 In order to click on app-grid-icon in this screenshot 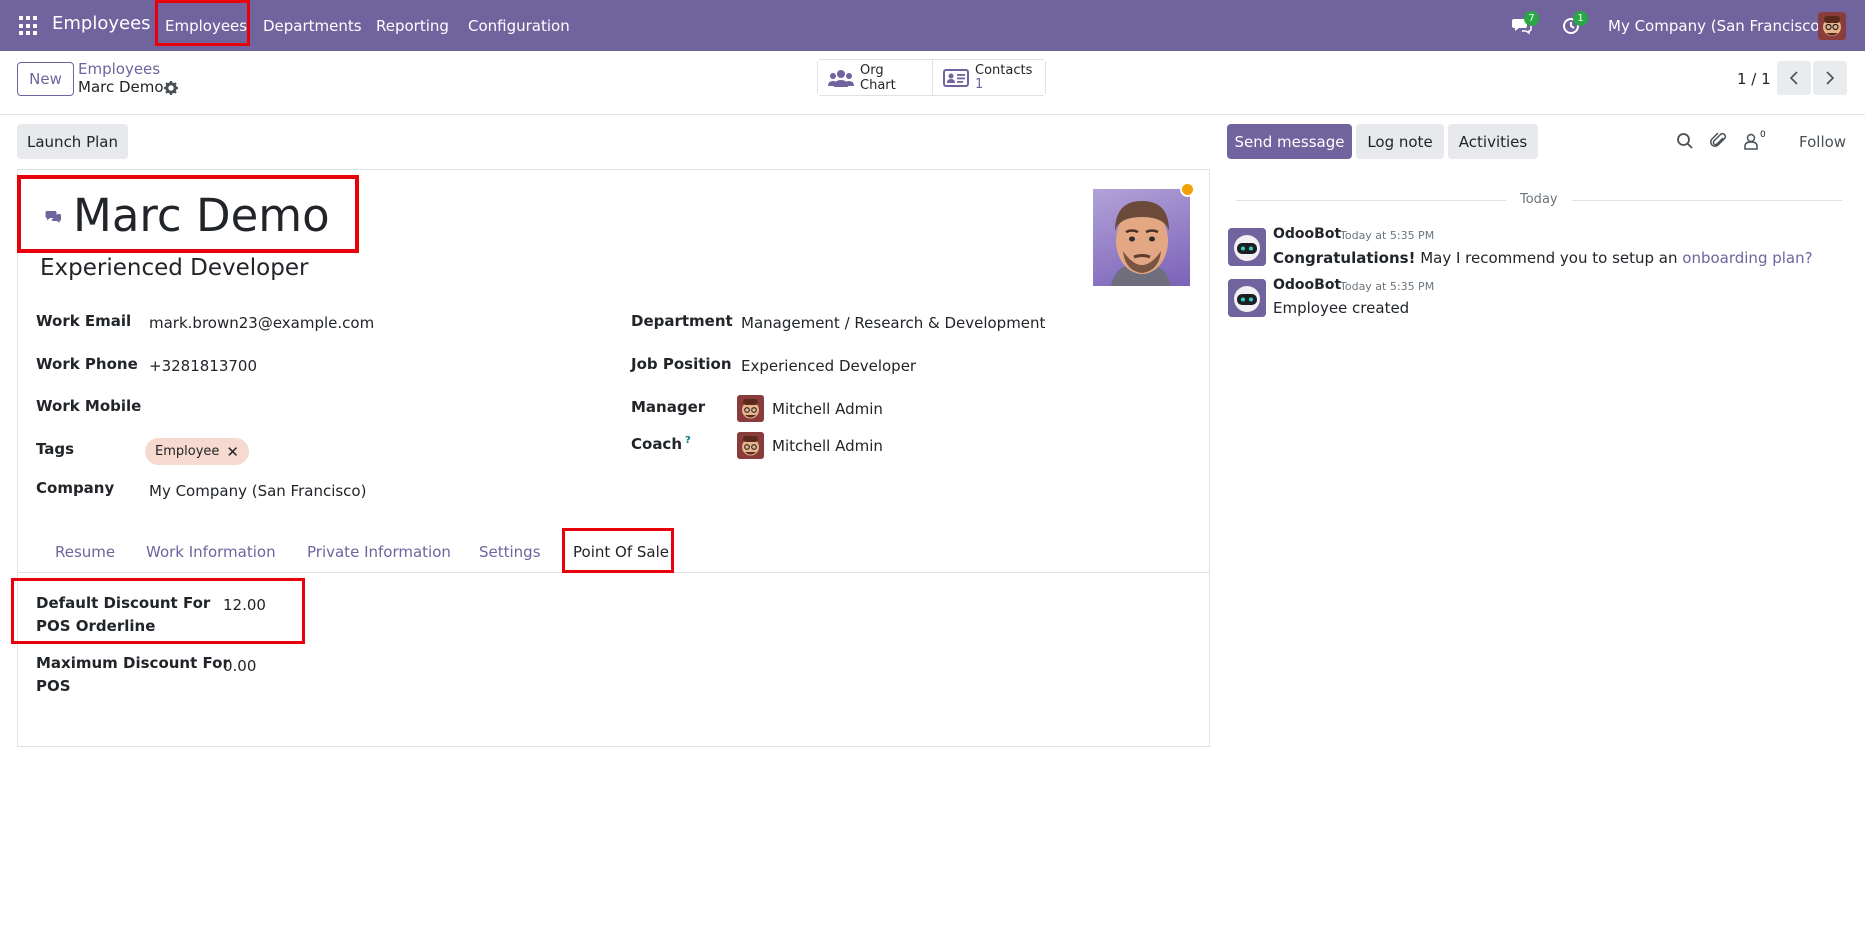, I will do `click(29, 26)`.